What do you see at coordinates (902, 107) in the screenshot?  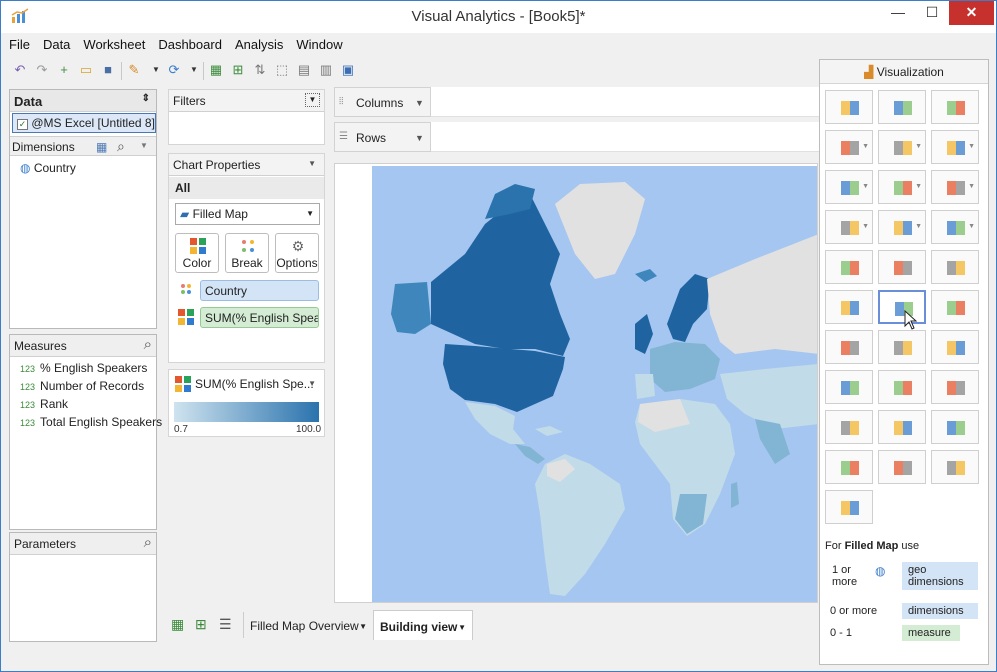 I see `chart-type-heat-map-button` at bounding box center [902, 107].